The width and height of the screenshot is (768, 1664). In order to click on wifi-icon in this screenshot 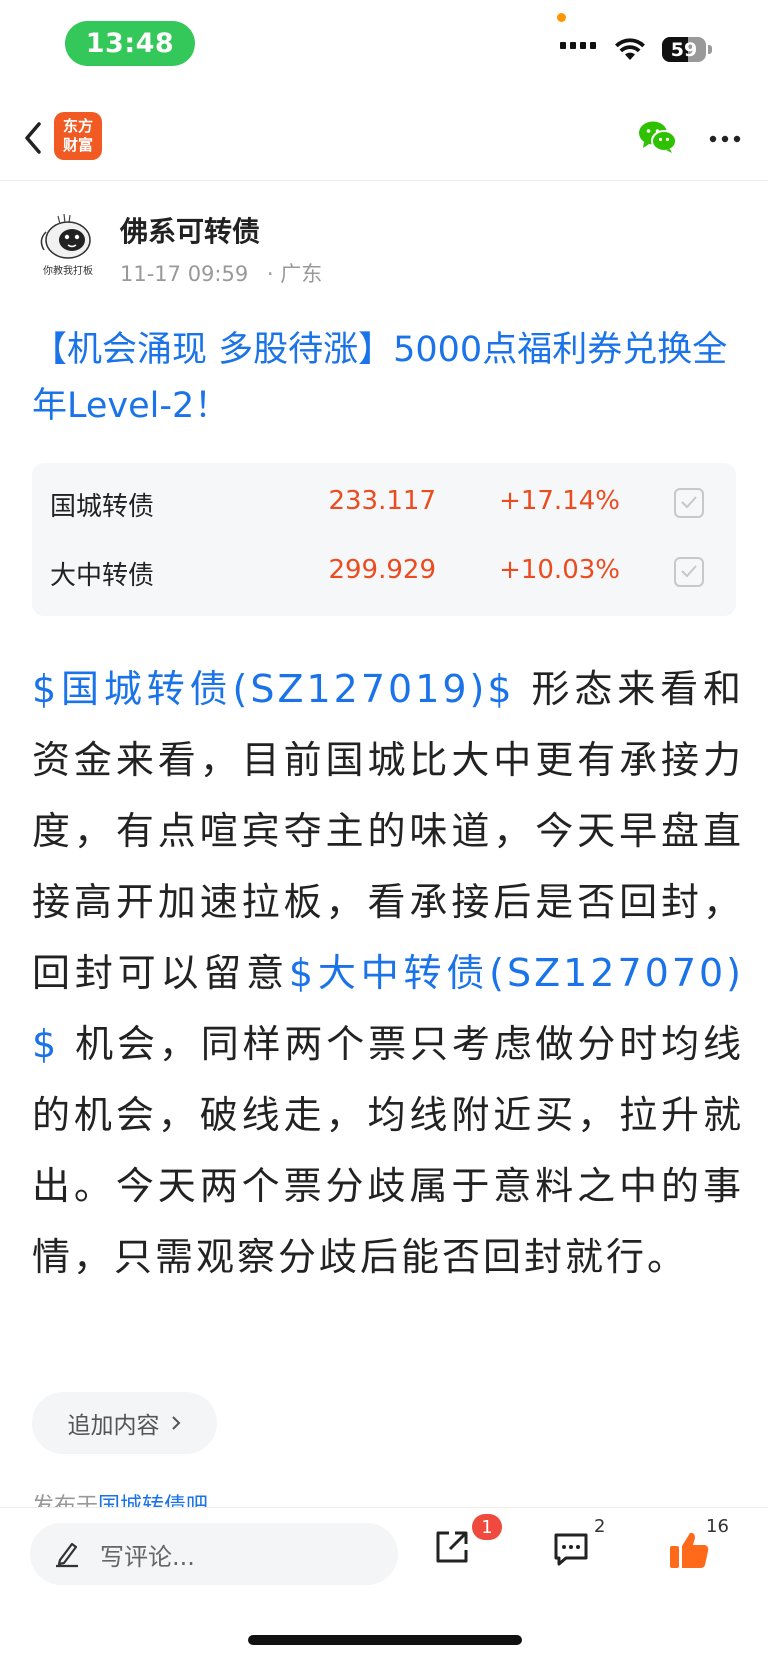, I will do `click(630, 49)`.